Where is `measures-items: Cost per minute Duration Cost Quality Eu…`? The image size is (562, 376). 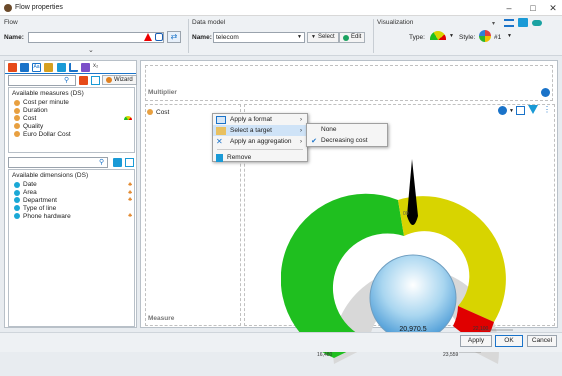
measures-items: Cost per minute Duration Cost Quality Eu… is located at coordinates (73, 118).